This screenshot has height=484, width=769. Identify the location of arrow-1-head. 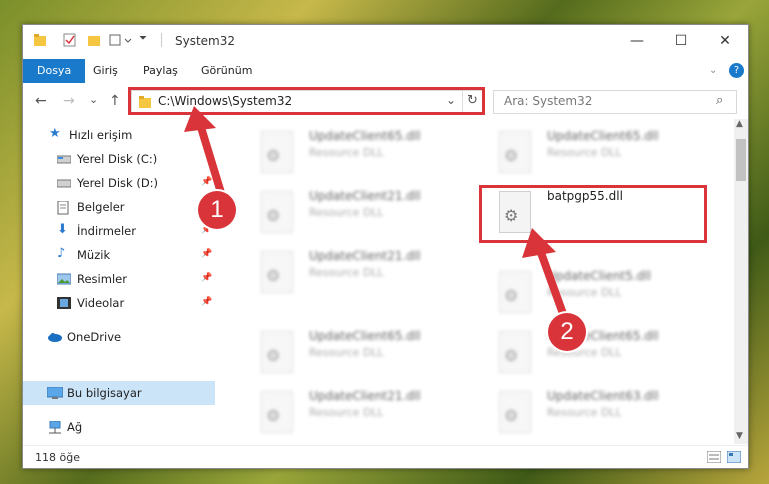
(200, 119).